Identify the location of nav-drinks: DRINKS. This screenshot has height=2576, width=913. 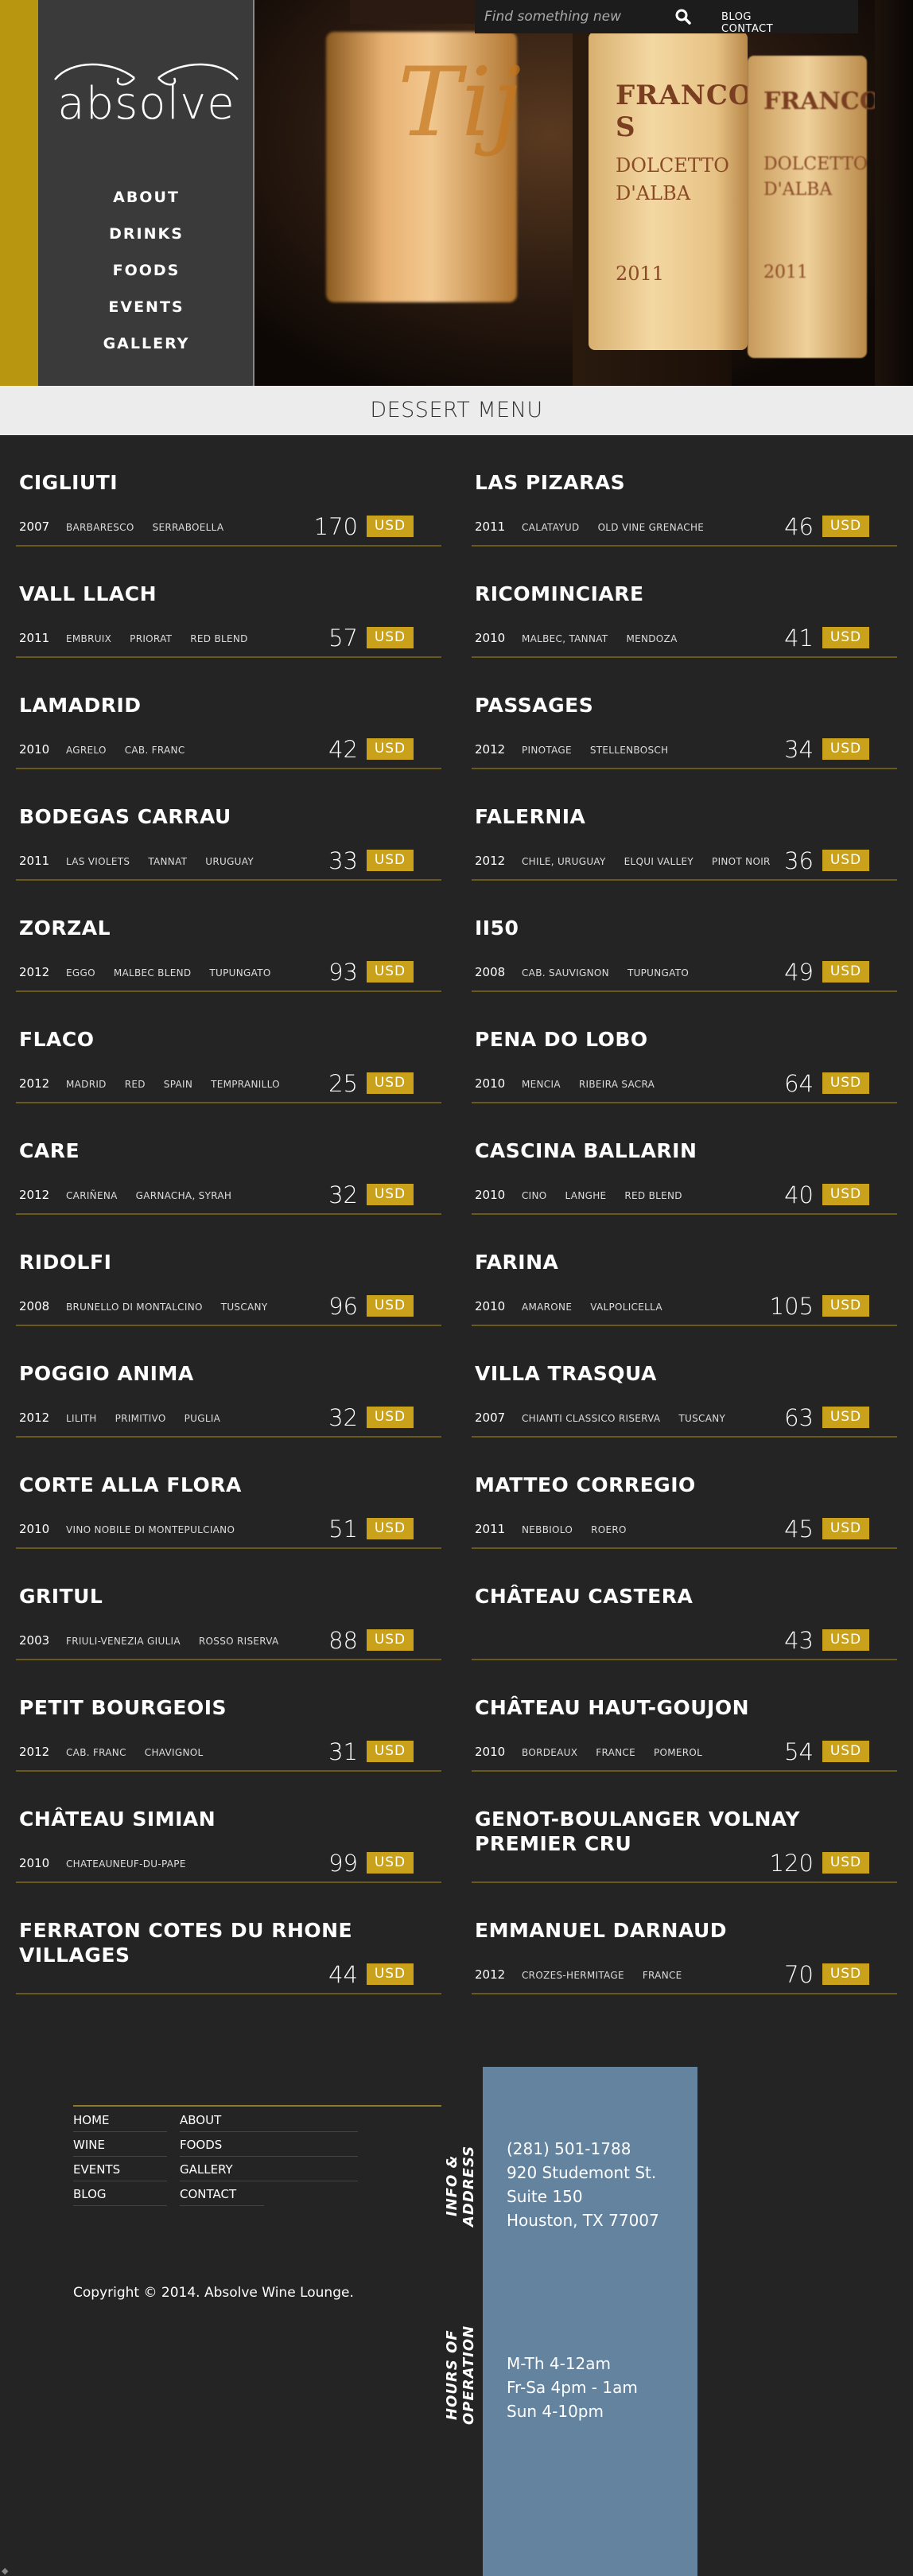
(146, 234).